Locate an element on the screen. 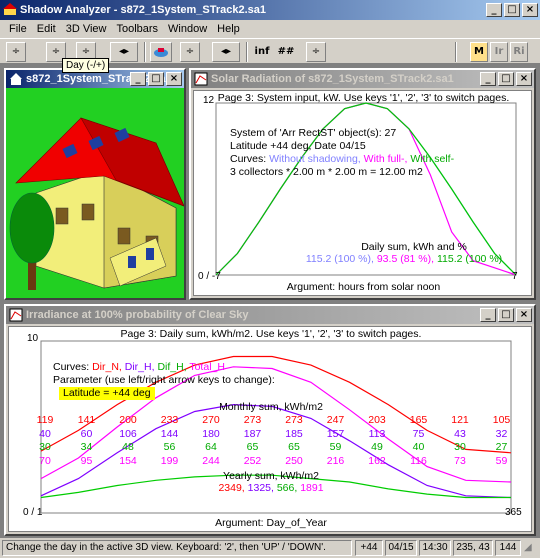 Image resolution: width=540 pixels, height=558 pixels. monthly-value-dirn: 203 is located at coordinates (377, 420).